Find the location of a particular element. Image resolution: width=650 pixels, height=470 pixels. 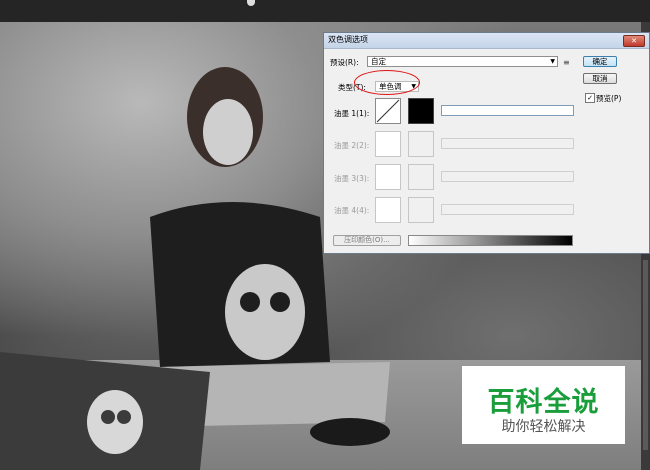

ok-button: 确定 is located at coordinates (600, 61).